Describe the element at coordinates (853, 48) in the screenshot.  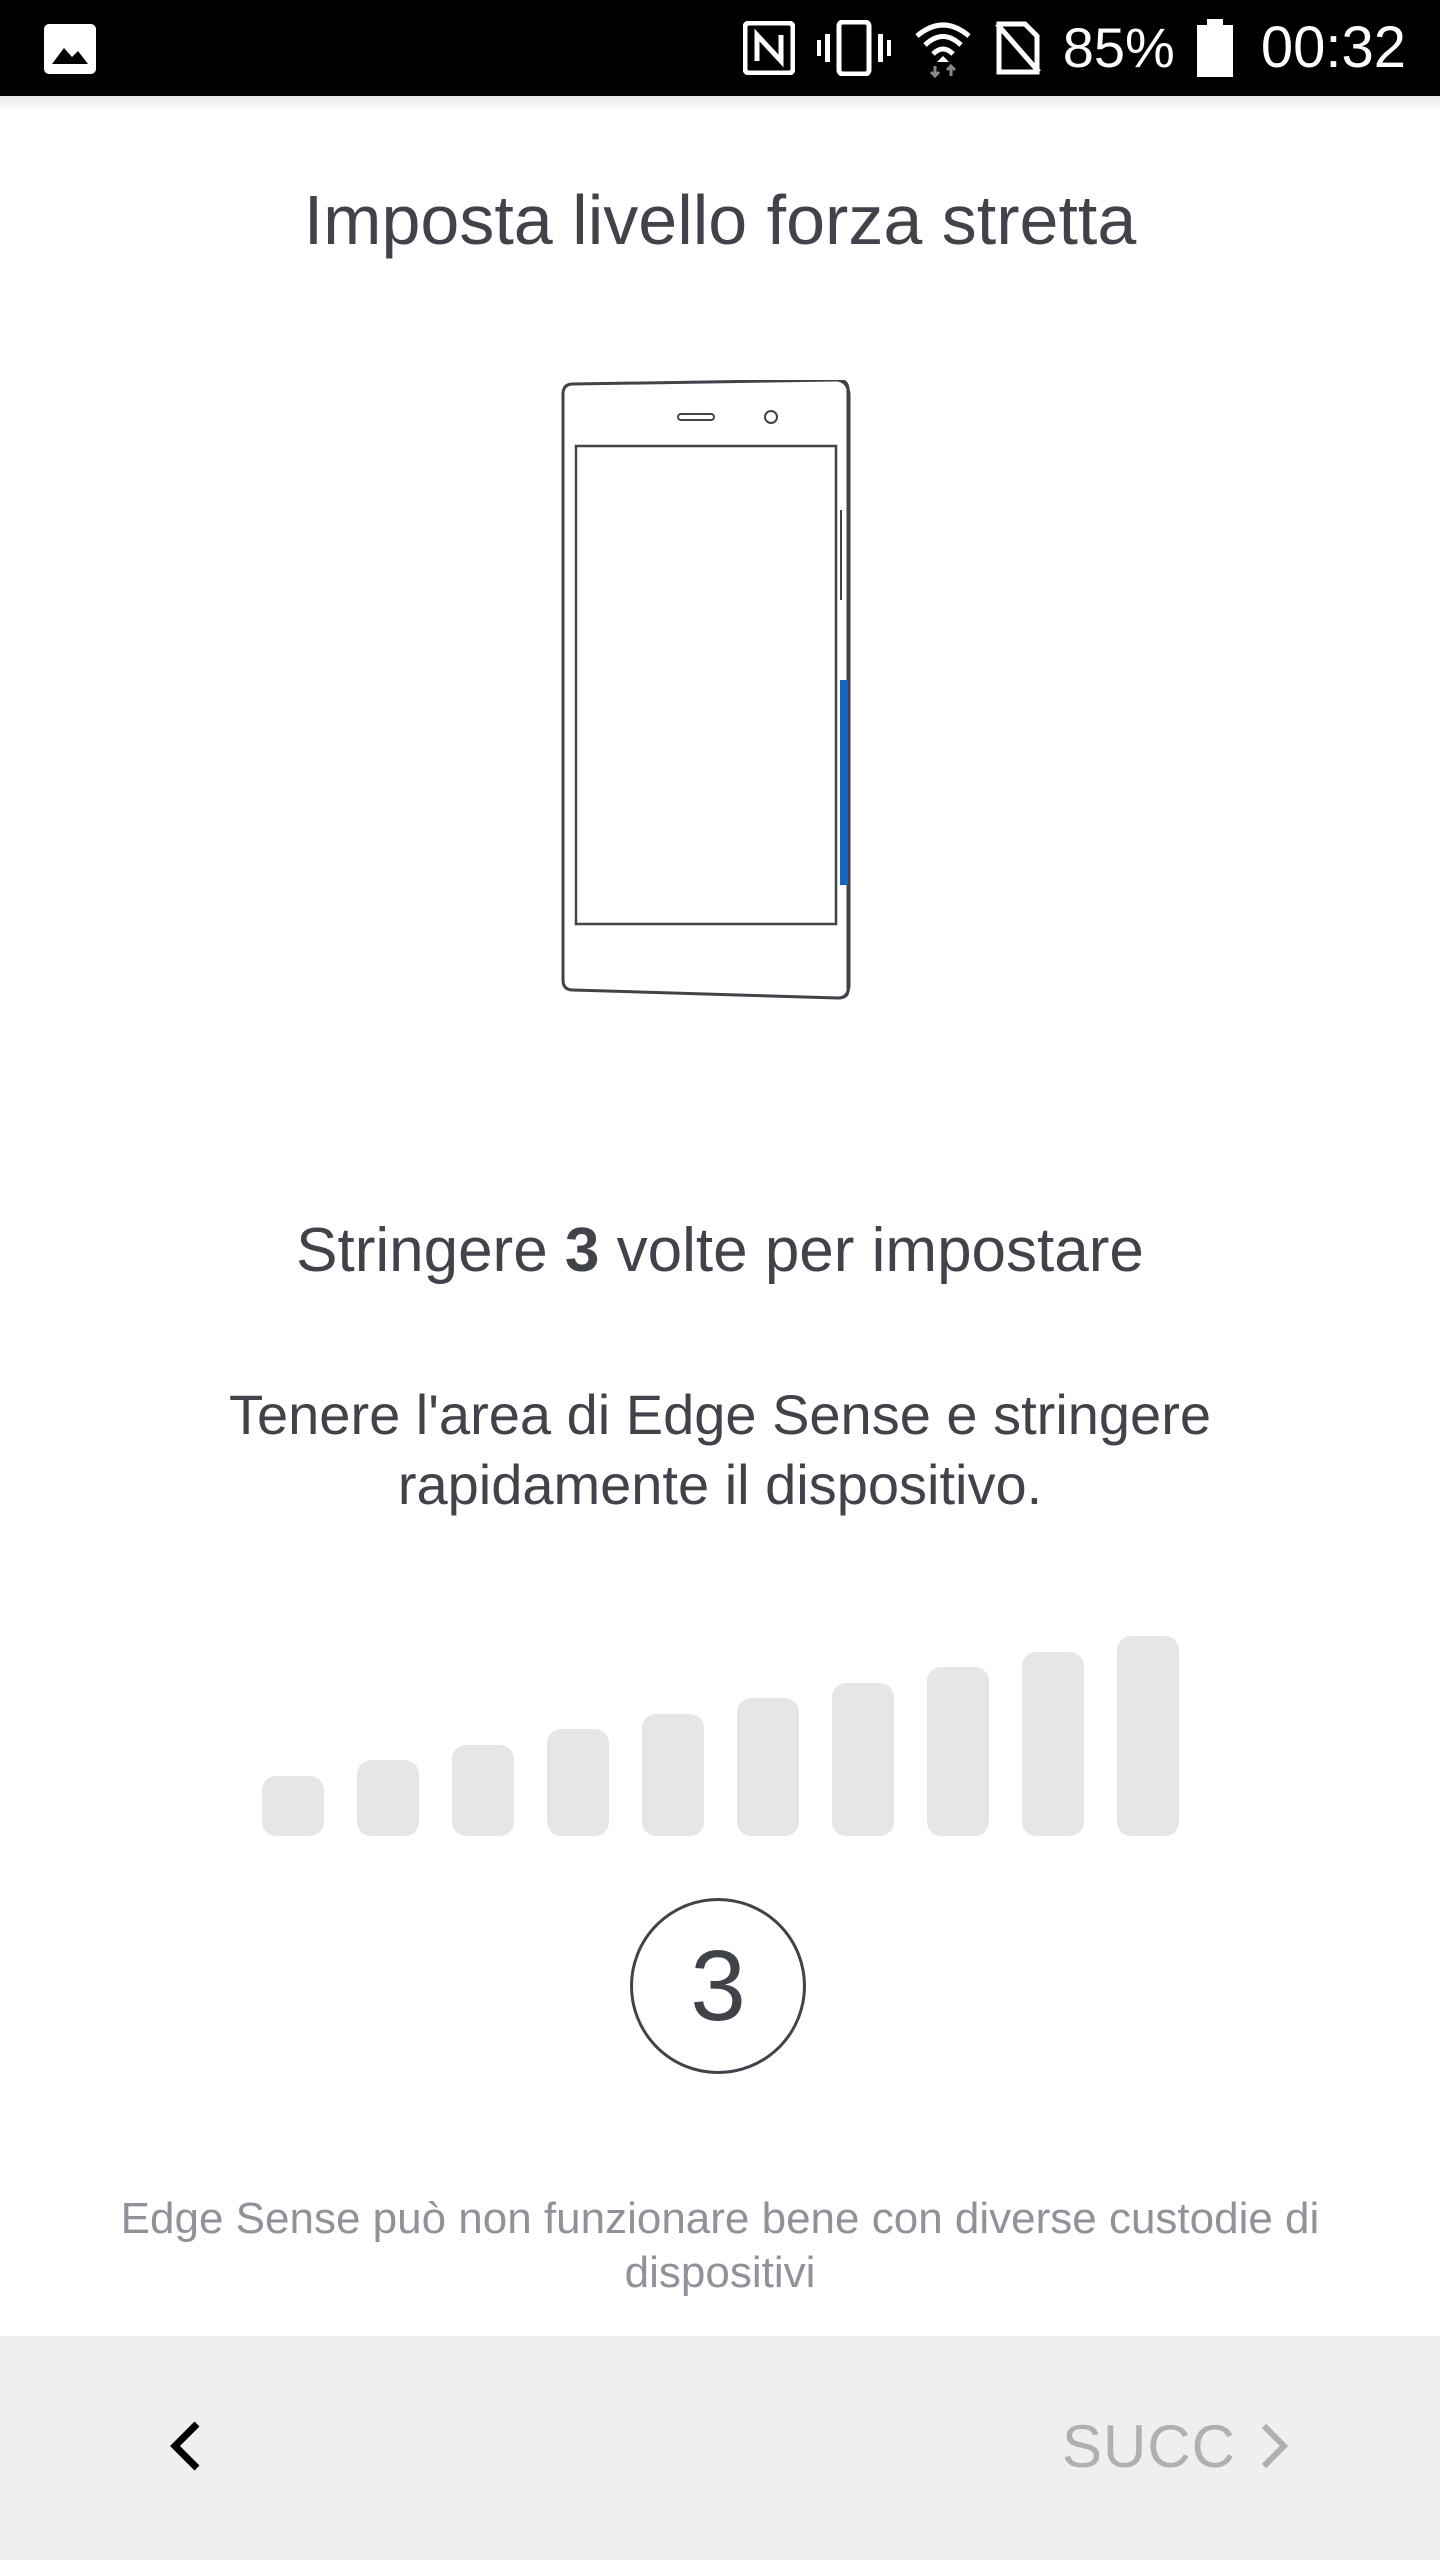
I see `vibrate-icon` at that location.